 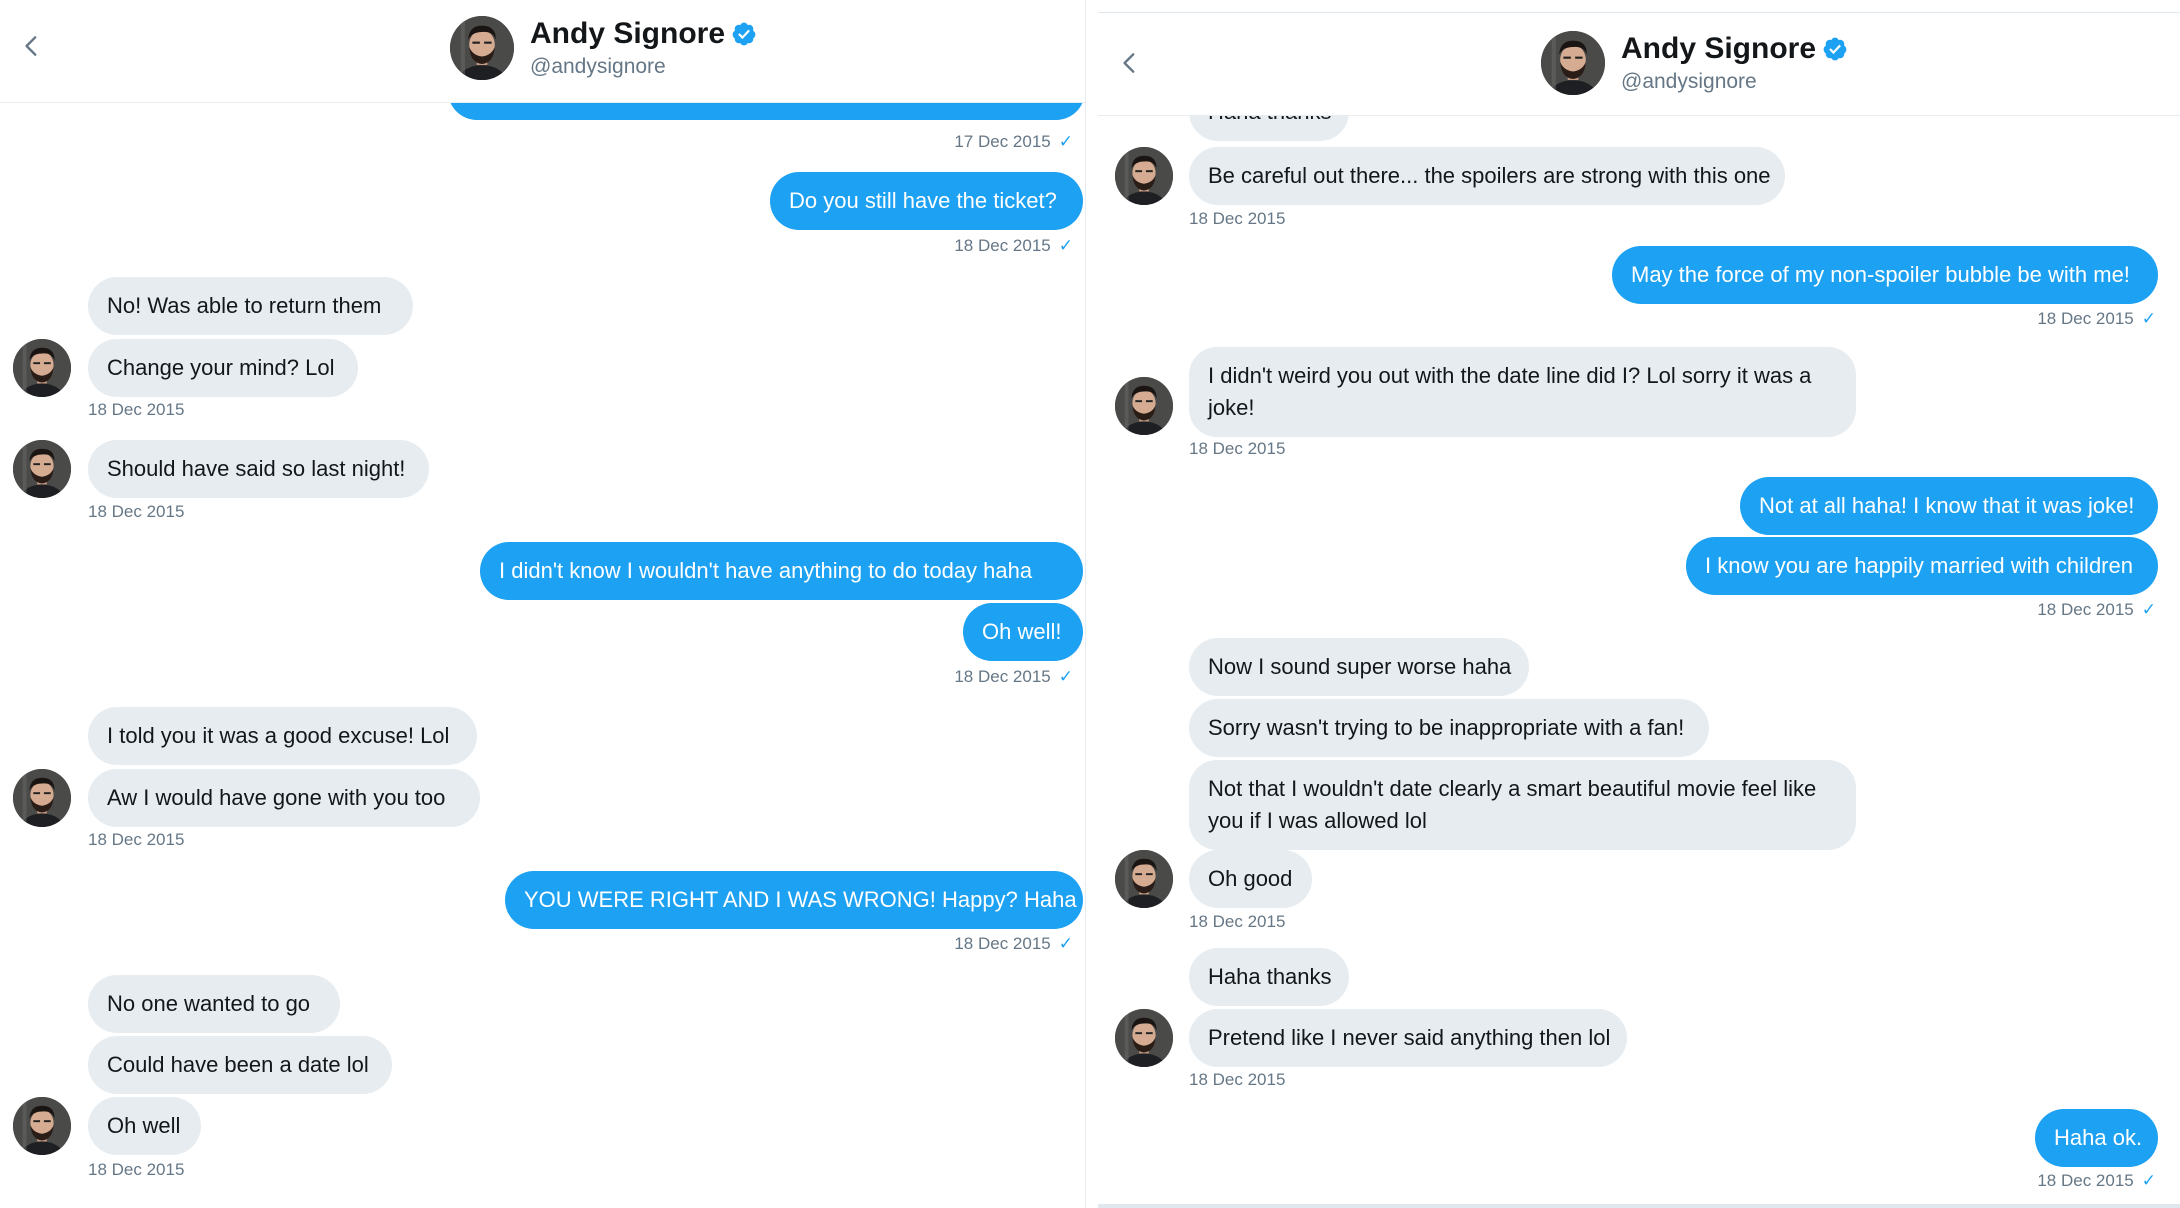 What do you see at coordinates (223, 368) in the screenshot?
I see `message-incoming: Change your mind? Lol` at bounding box center [223, 368].